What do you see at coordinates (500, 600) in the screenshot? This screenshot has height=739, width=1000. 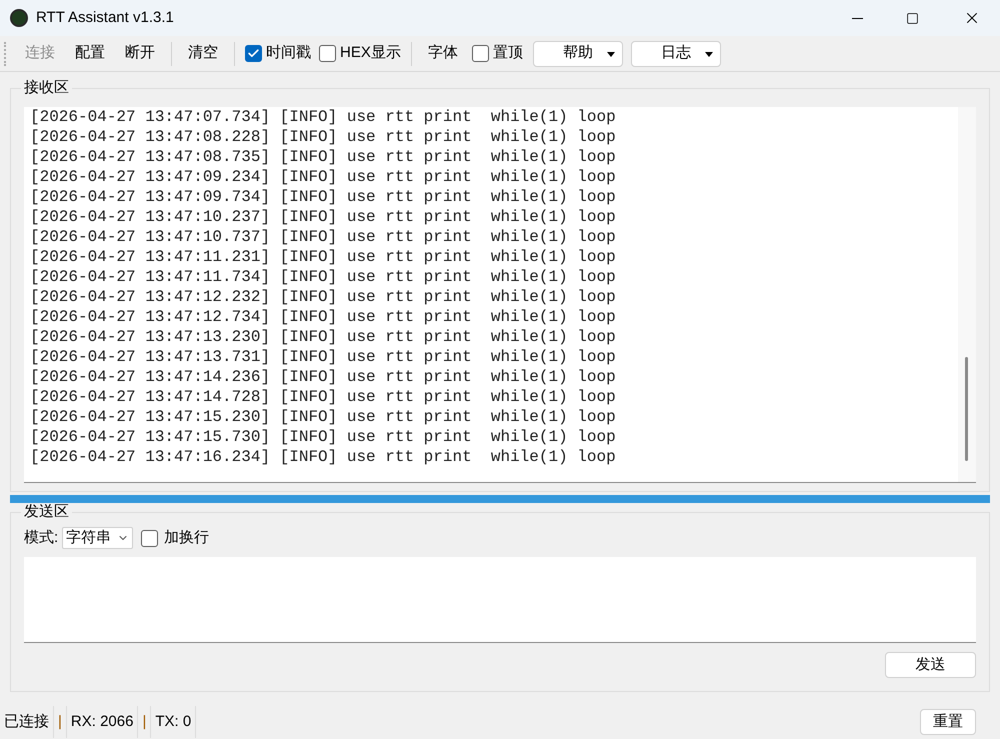 I see `send-input` at bounding box center [500, 600].